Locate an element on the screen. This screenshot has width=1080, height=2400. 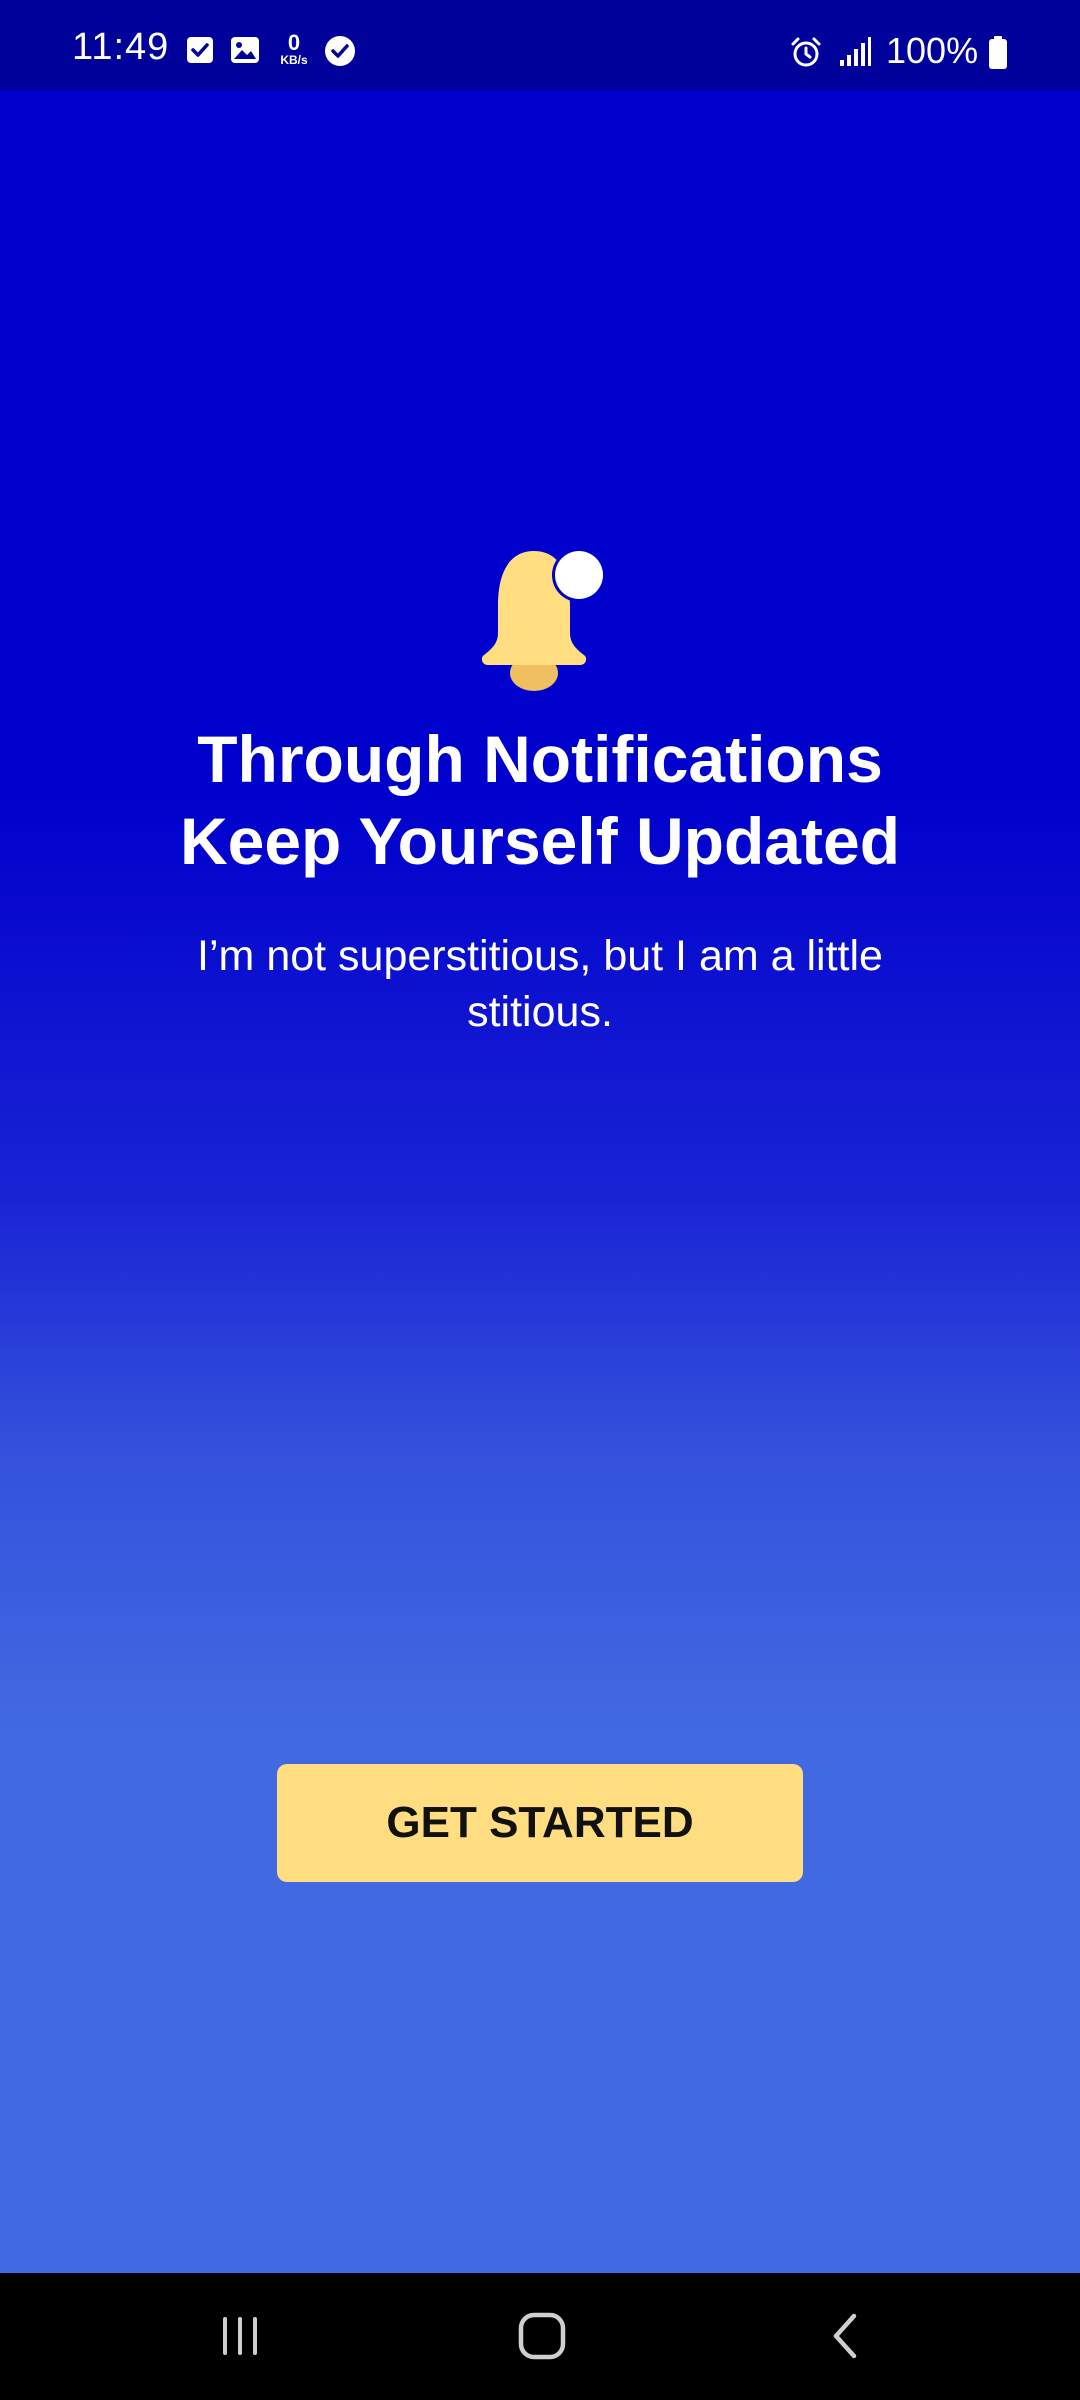
navigation-bar is located at coordinates (540, 2336).